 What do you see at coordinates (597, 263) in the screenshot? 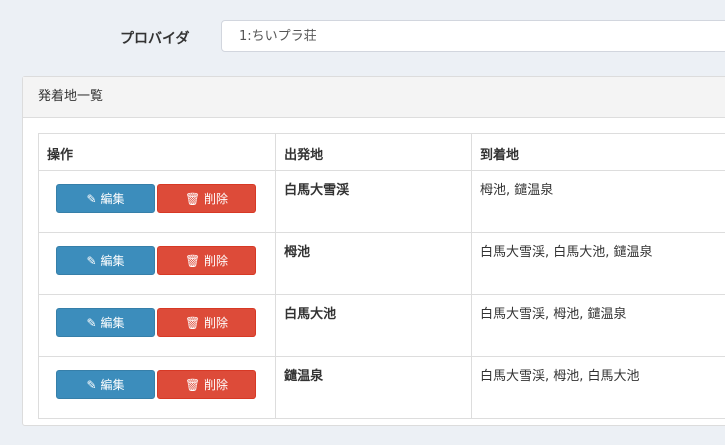
I see `arrival-cell: 白馬大雪渓, 白馬大池, 鑓温泉` at bounding box center [597, 263].